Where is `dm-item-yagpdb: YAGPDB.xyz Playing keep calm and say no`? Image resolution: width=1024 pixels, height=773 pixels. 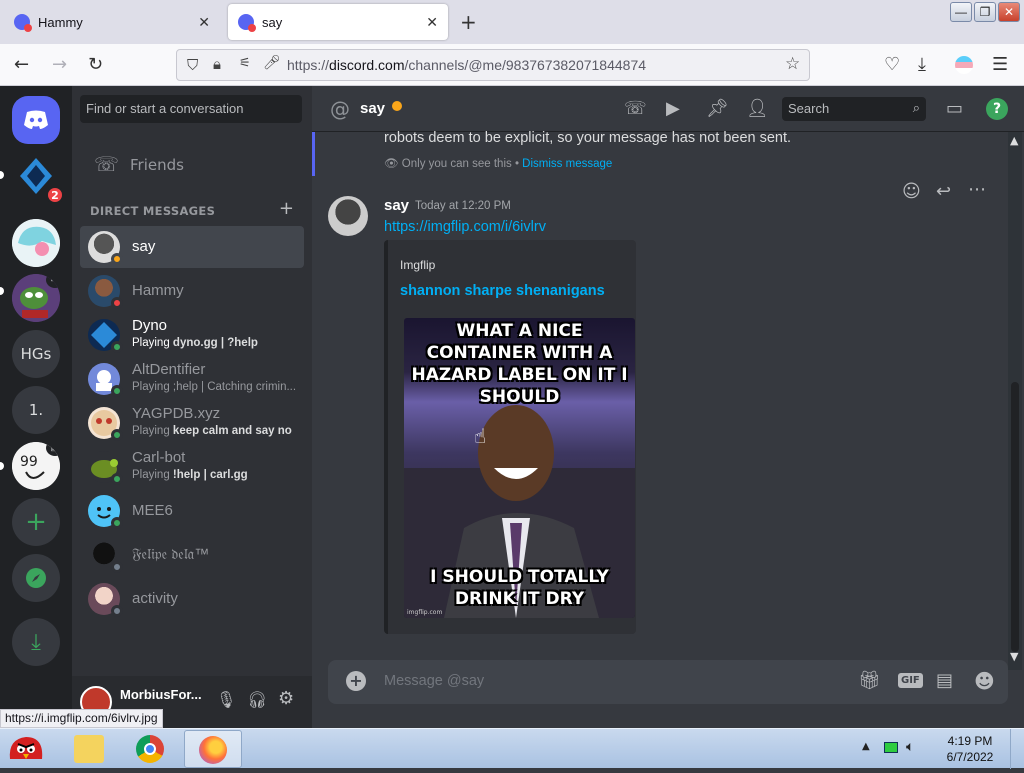
dm-item-yagpdb: YAGPDB.xyz Playing keep calm and say no is located at coordinates (192, 423).